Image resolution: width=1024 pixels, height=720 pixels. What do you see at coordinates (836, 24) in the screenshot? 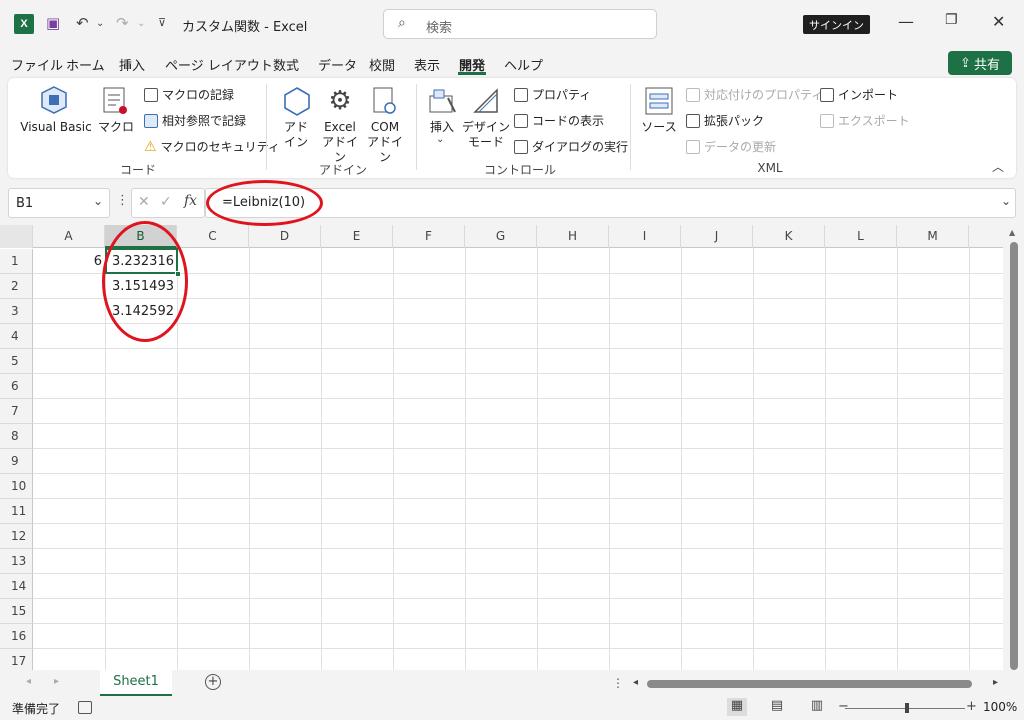
I see `signin-button: サインイン` at bounding box center [836, 24].